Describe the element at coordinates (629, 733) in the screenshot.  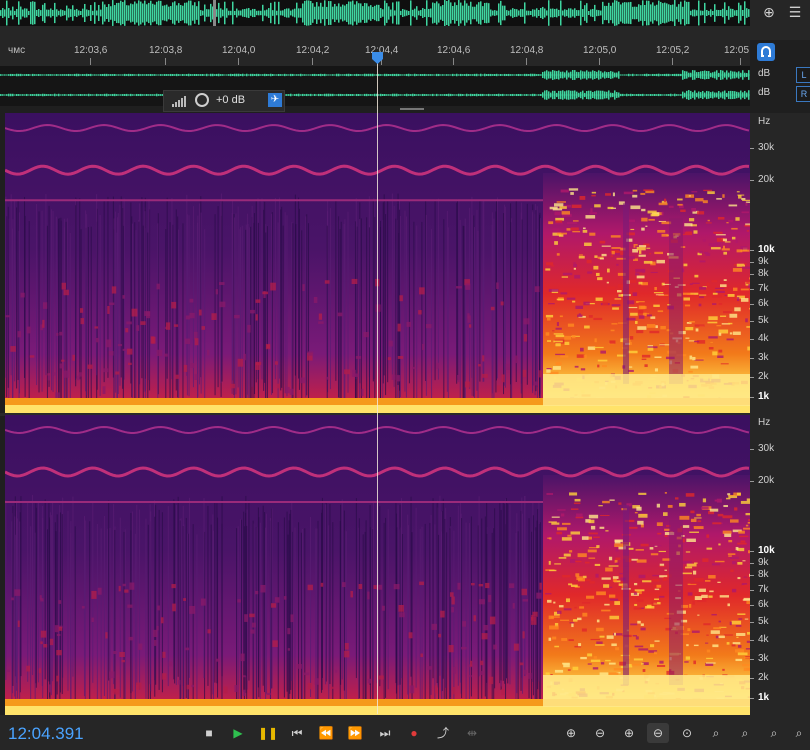
I see `zoom-in-time-icon: ⊕` at that location.